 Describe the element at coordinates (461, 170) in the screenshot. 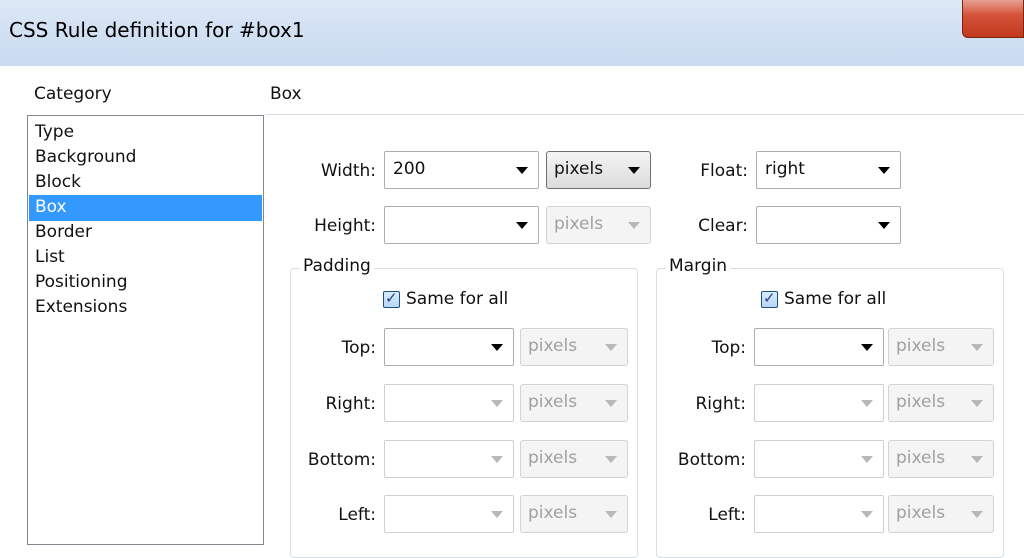

I see `width-combo: 200` at that location.